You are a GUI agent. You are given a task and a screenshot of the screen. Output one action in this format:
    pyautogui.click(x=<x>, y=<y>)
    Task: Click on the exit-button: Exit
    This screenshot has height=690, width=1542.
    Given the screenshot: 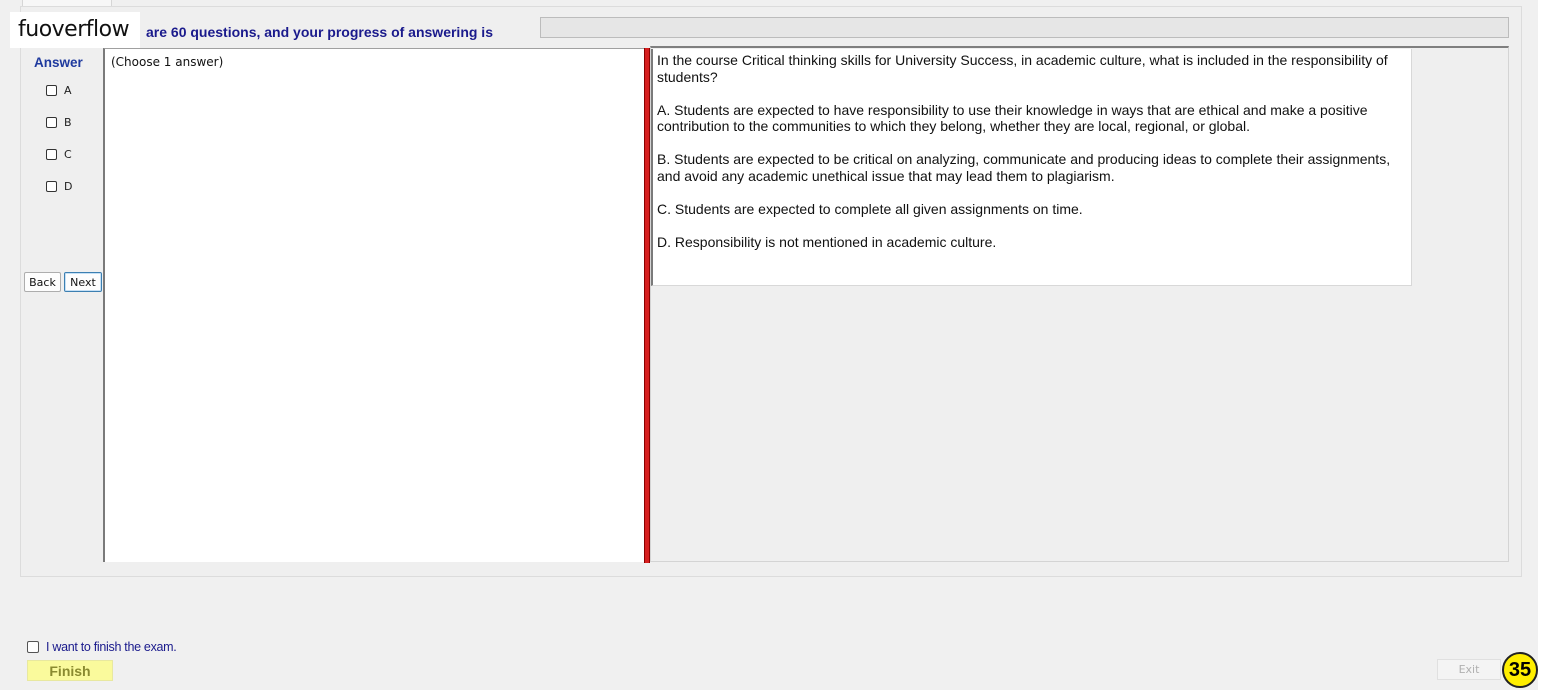 What is the action you would take?
    pyautogui.click(x=1469, y=669)
    